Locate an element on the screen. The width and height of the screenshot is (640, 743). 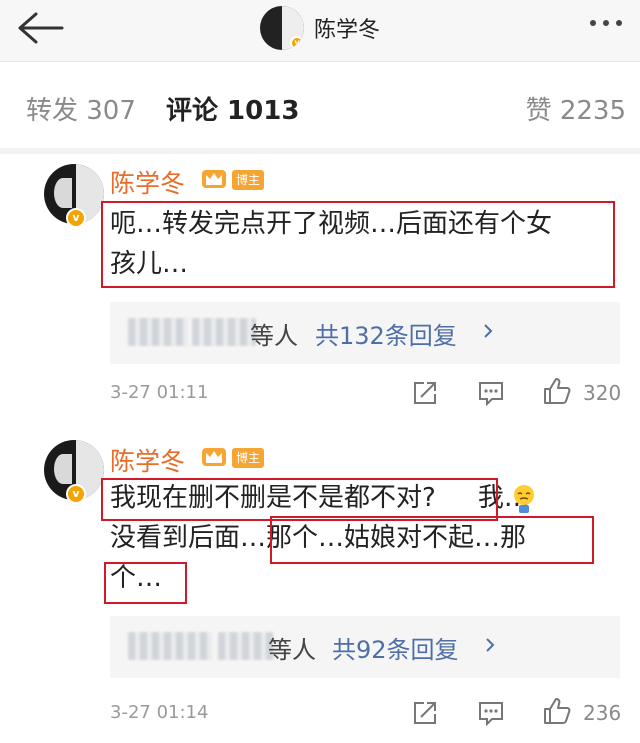
tab-comments: 评论 1013 is located at coordinates (232, 108).